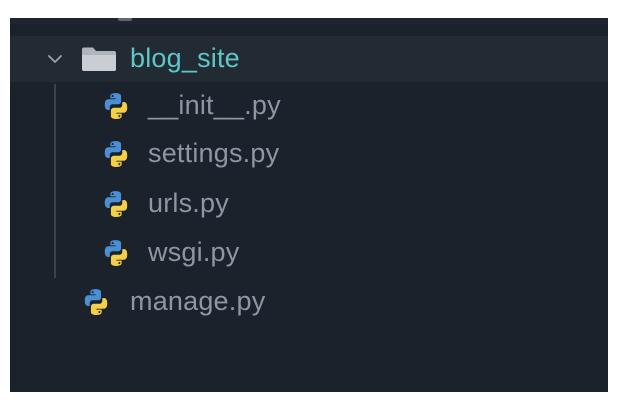  What do you see at coordinates (309, 21) in the screenshot?
I see `previous-item-partial` at bounding box center [309, 21].